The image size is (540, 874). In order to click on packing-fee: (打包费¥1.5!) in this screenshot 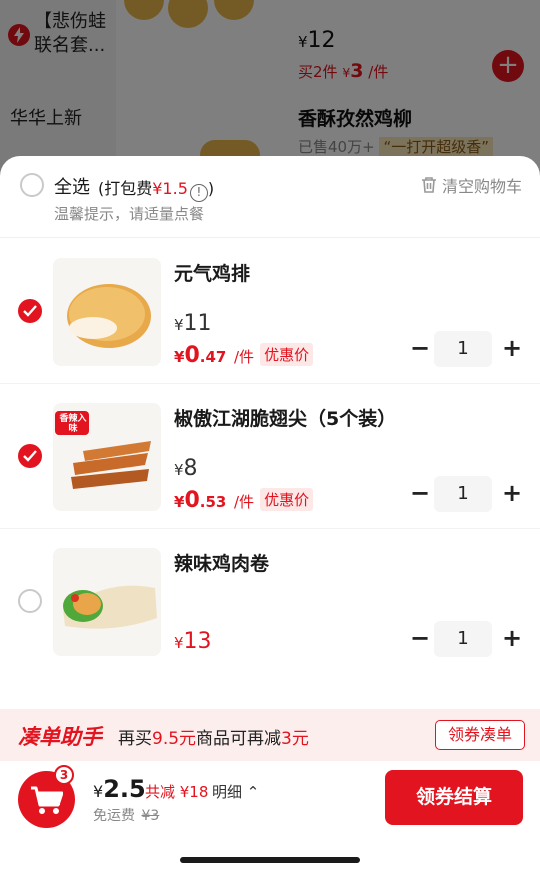, I will do `click(156, 188)`.